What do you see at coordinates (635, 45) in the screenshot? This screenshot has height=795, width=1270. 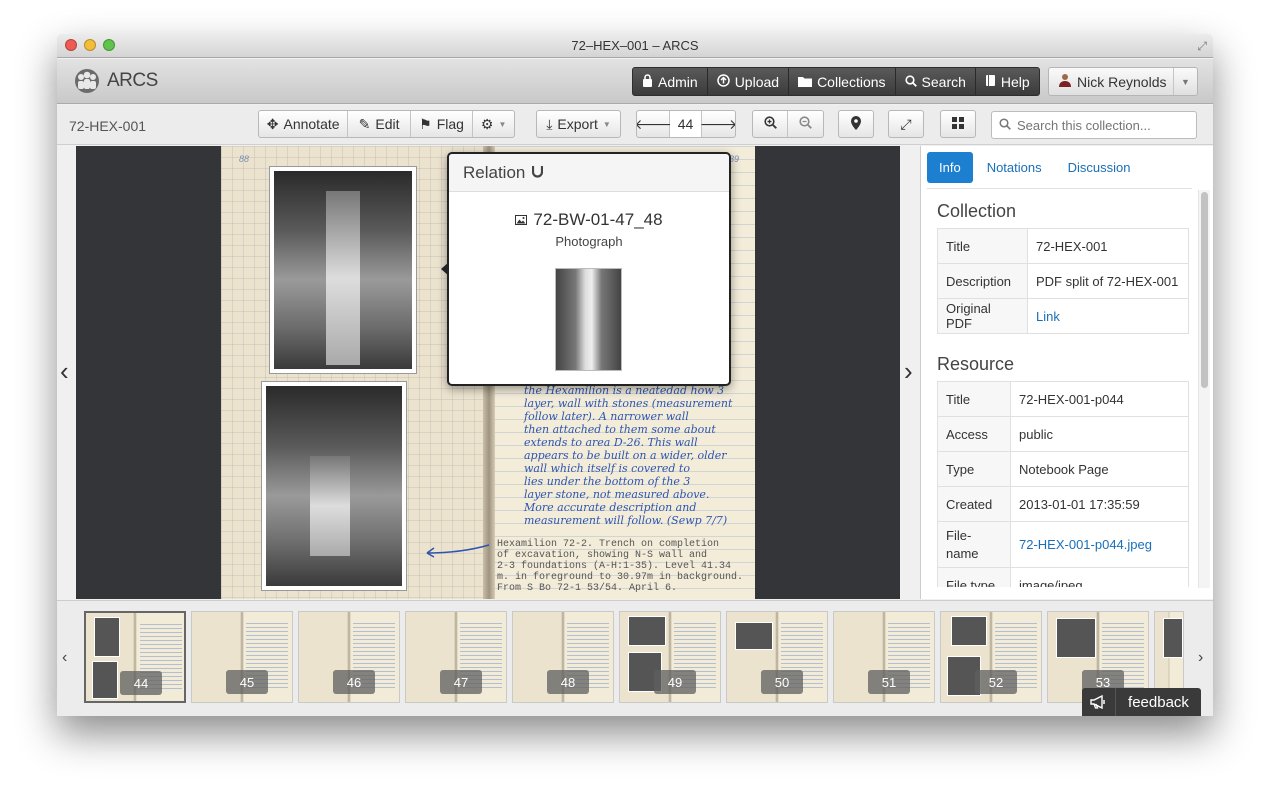 I see `window-title: 72–HEX–001 – ARCS` at bounding box center [635, 45].